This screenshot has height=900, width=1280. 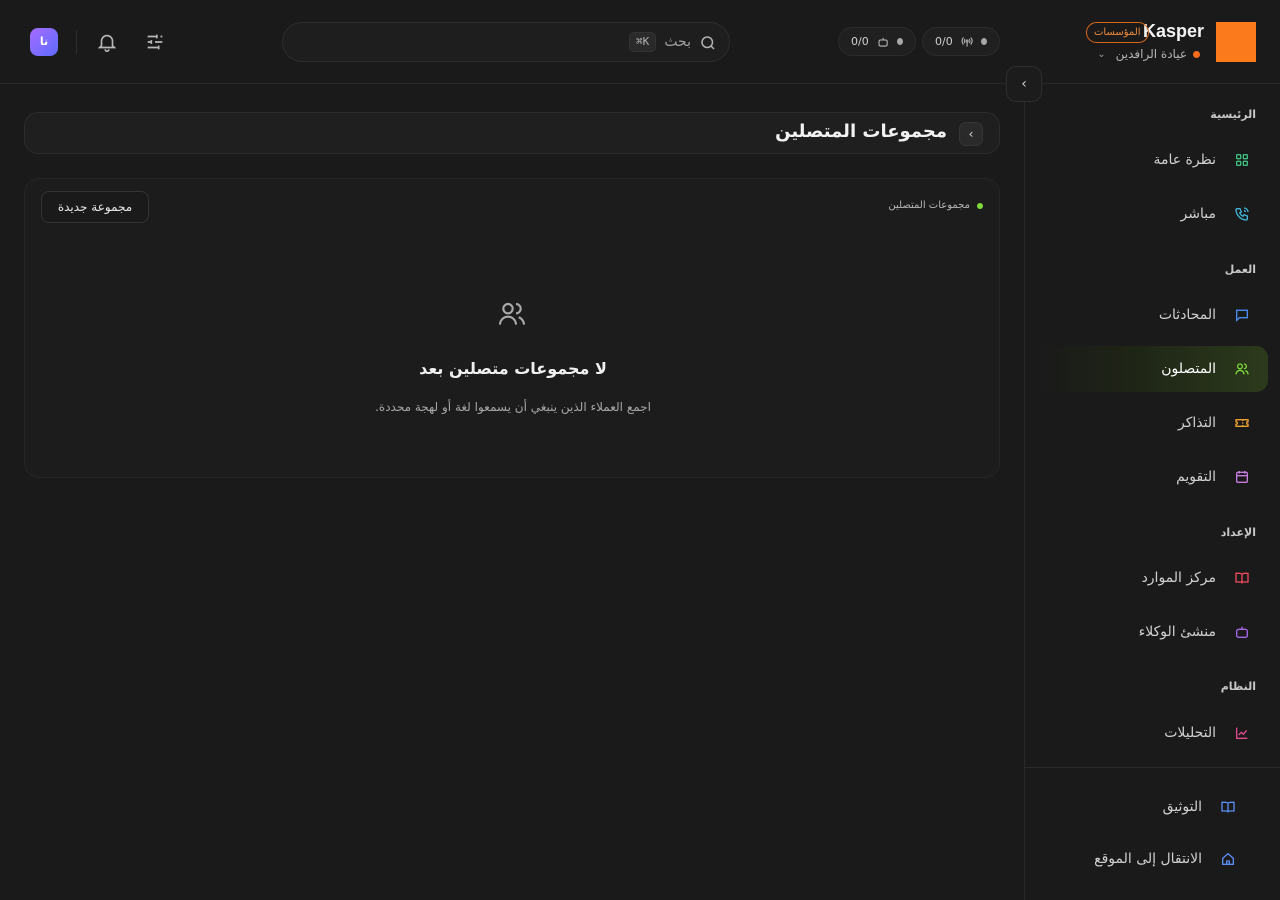 What do you see at coordinates (877, 41) in the screenshot?
I see `bot-status-pill: 0/0` at bounding box center [877, 41].